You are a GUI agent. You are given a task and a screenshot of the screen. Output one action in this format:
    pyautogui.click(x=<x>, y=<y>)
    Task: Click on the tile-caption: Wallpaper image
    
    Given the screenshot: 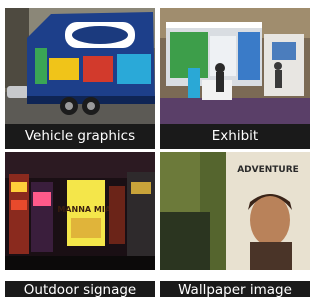 What is the action you would take?
    pyautogui.click(x=235, y=289)
    